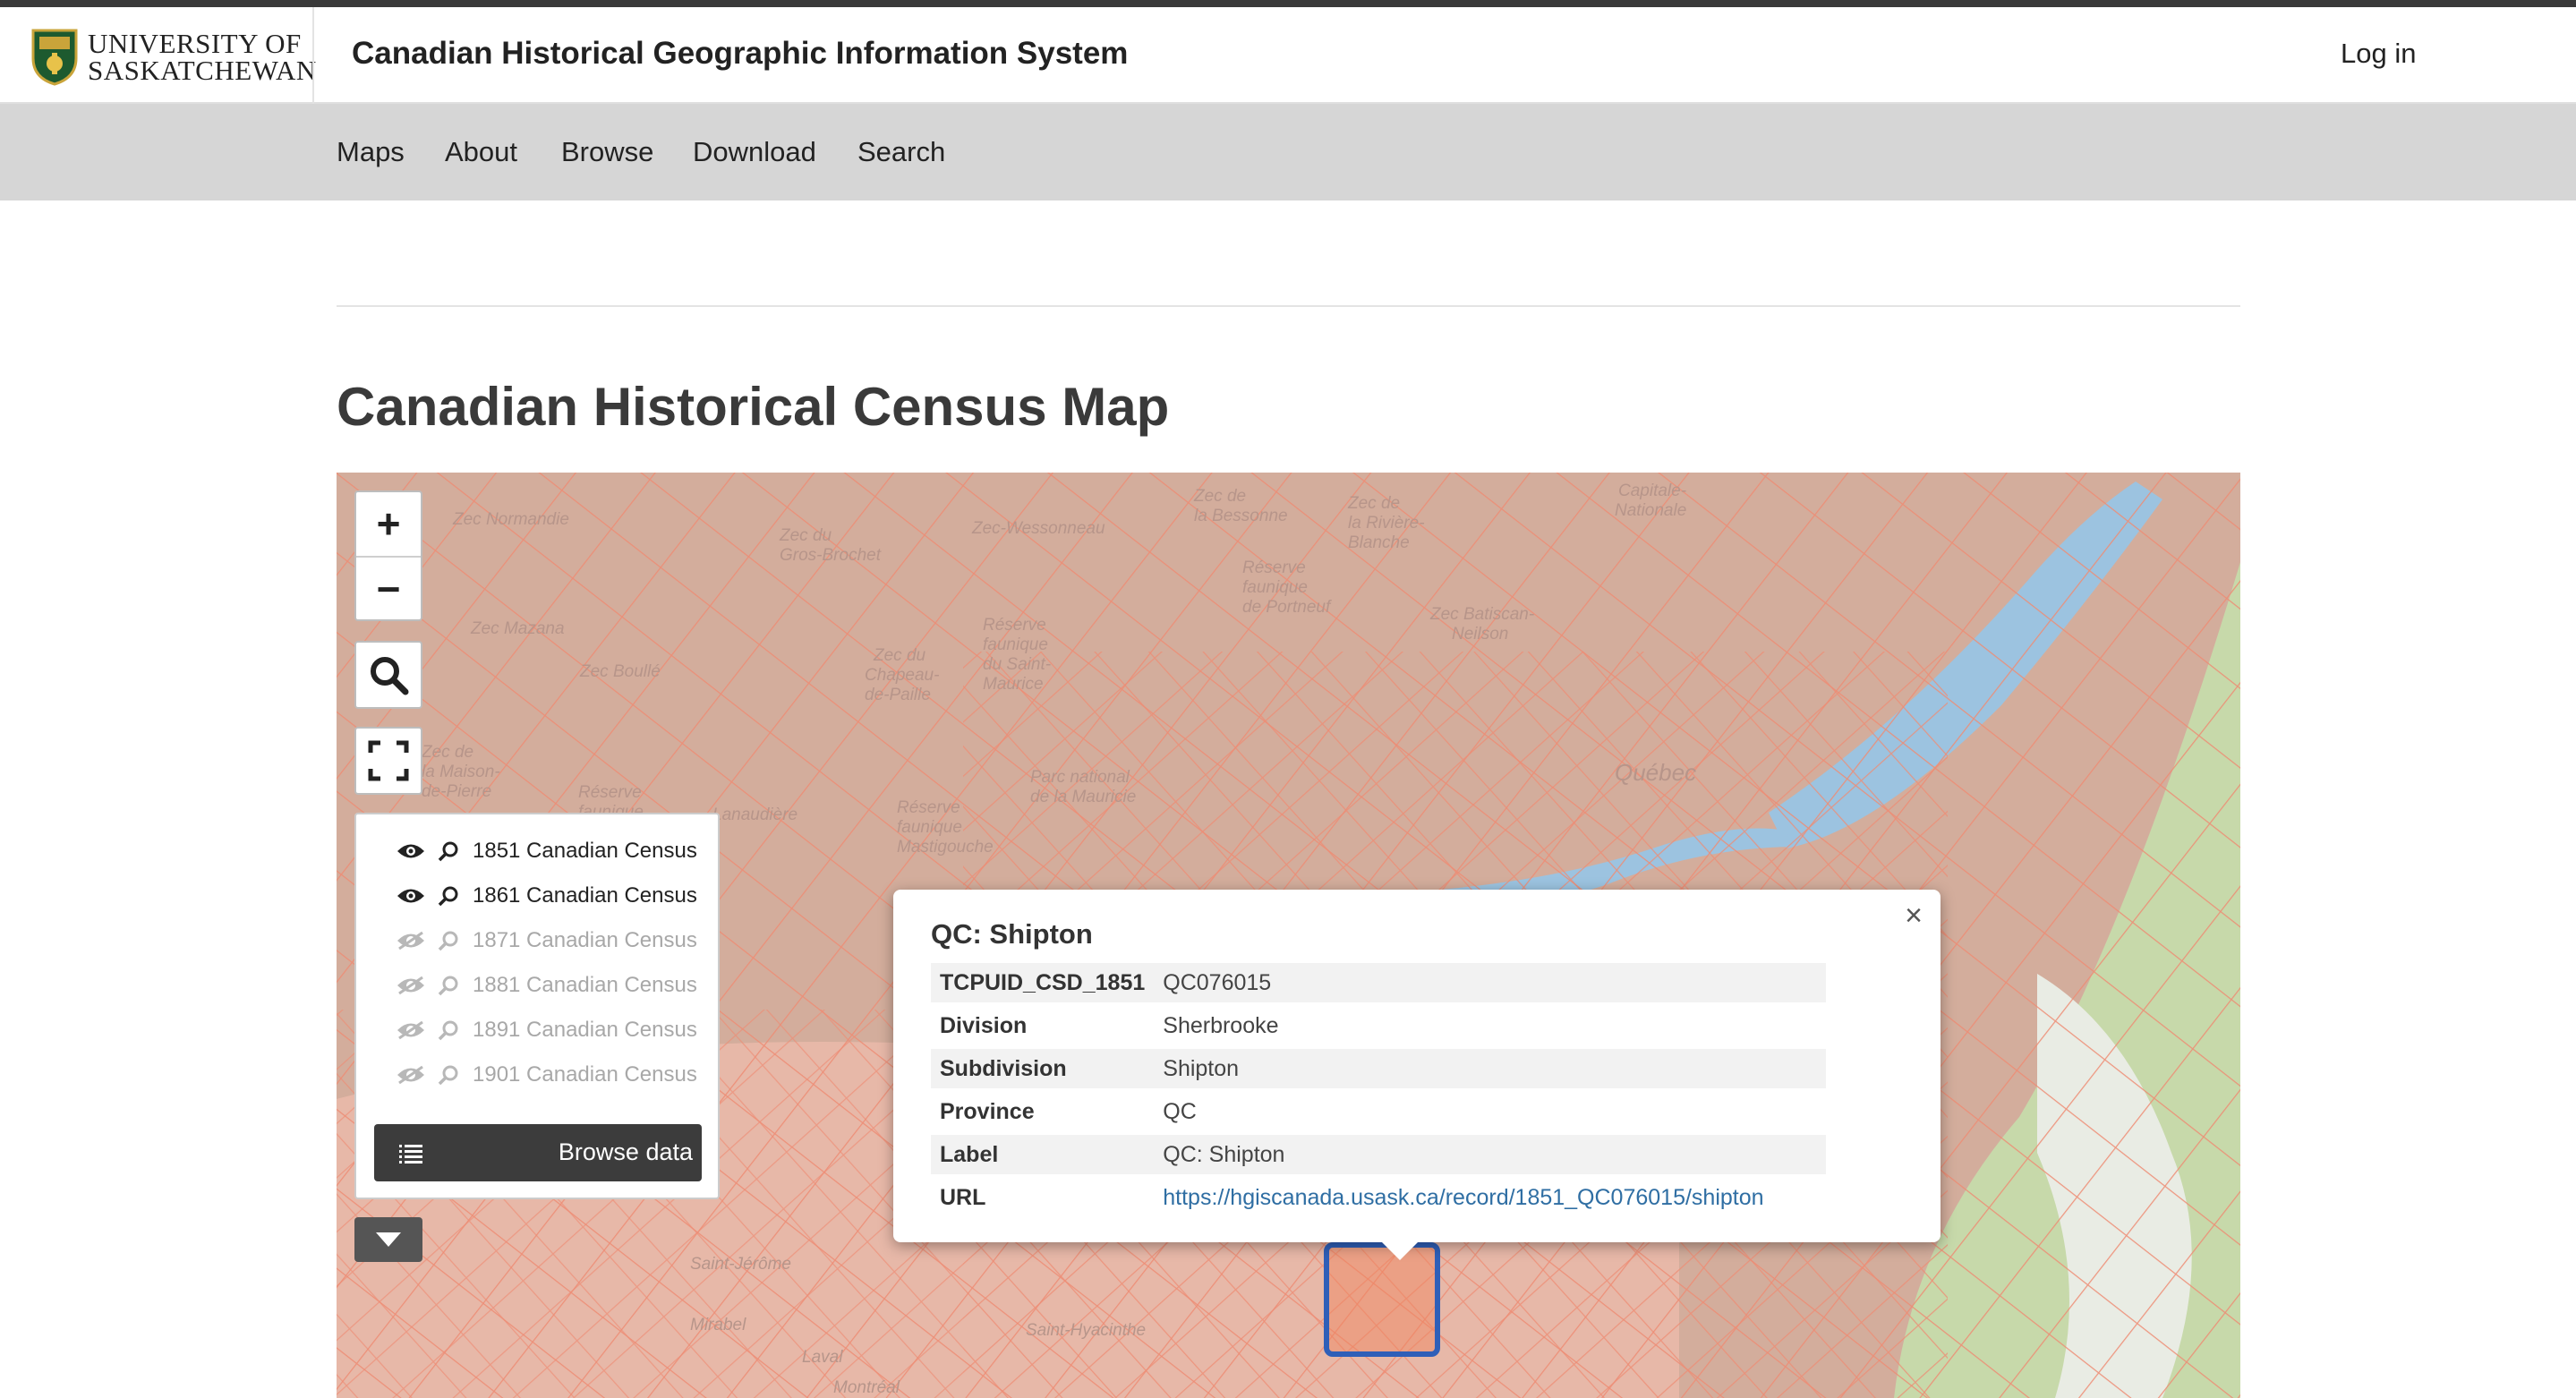  What do you see at coordinates (1288, 152) in the screenshot?
I see `main-nav: Maps About Browse Download Search` at bounding box center [1288, 152].